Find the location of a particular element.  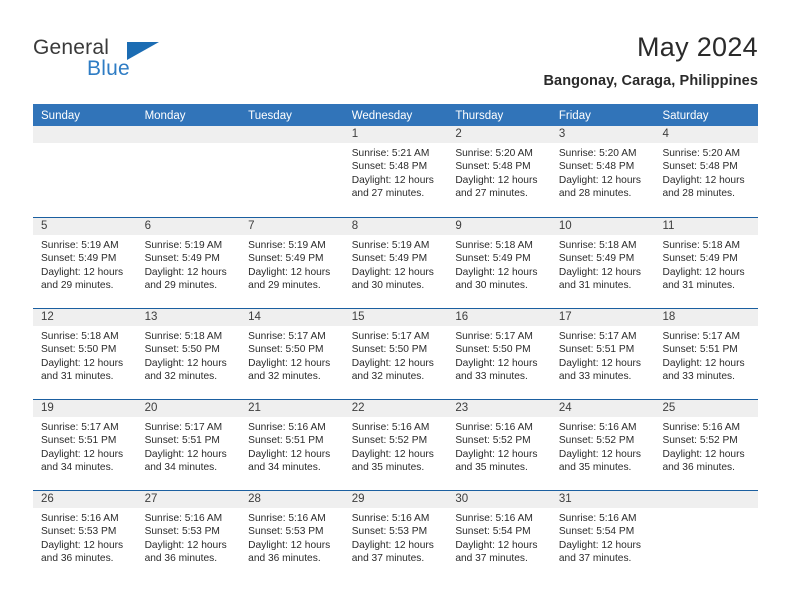

day-number: 28 is located at coordinates (292, 499).